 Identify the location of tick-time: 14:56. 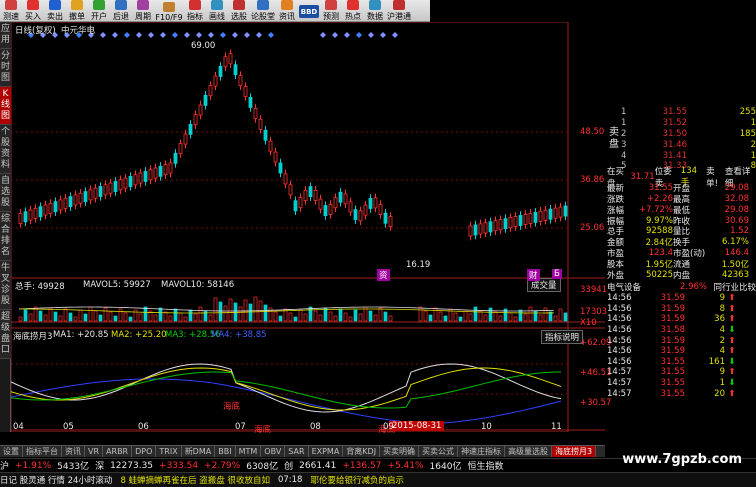
(619, 361).